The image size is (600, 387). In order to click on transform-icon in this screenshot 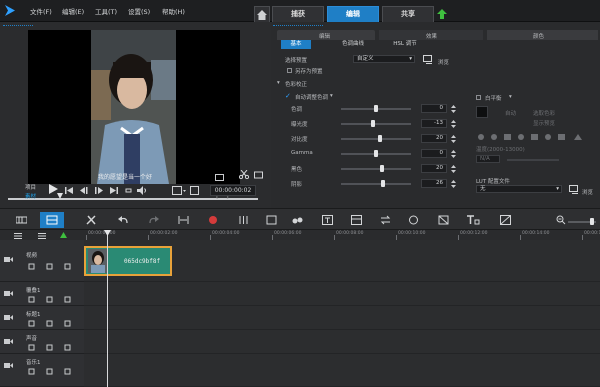, I will do `click(443, 220)`.